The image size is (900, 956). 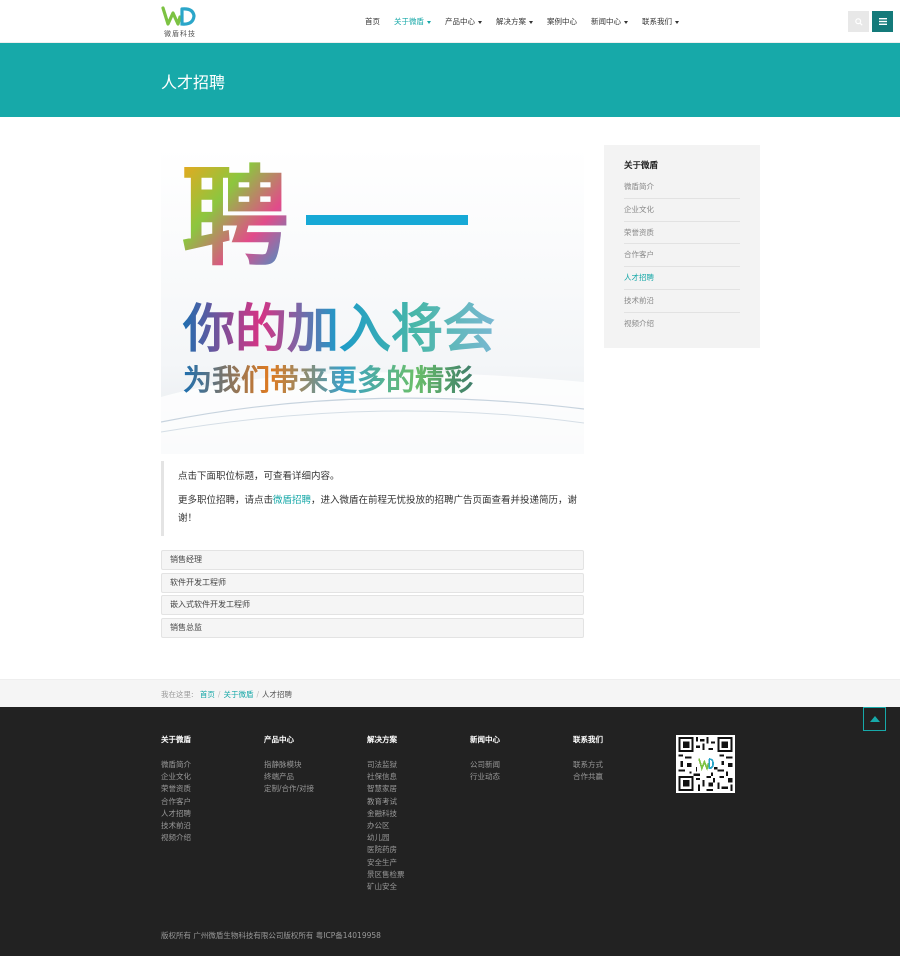 I want to click on breadcrumb-about: 关于微盾, so click(x=238, y=694).